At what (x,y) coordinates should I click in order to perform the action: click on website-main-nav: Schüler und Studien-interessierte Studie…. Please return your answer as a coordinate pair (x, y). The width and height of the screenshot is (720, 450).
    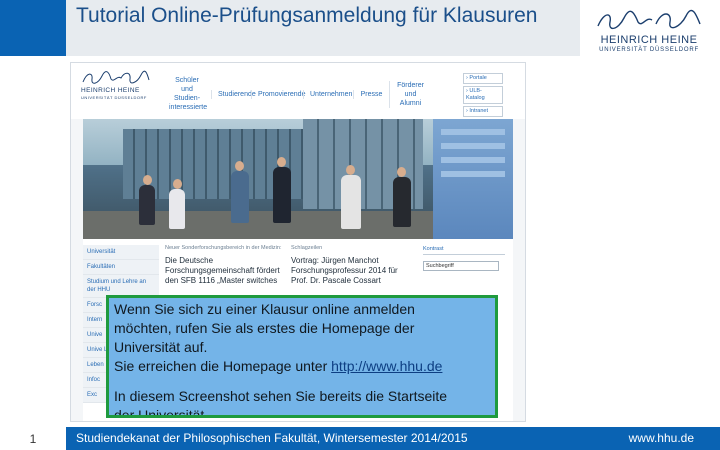
    Looking at the image, I should click on (297, 94).